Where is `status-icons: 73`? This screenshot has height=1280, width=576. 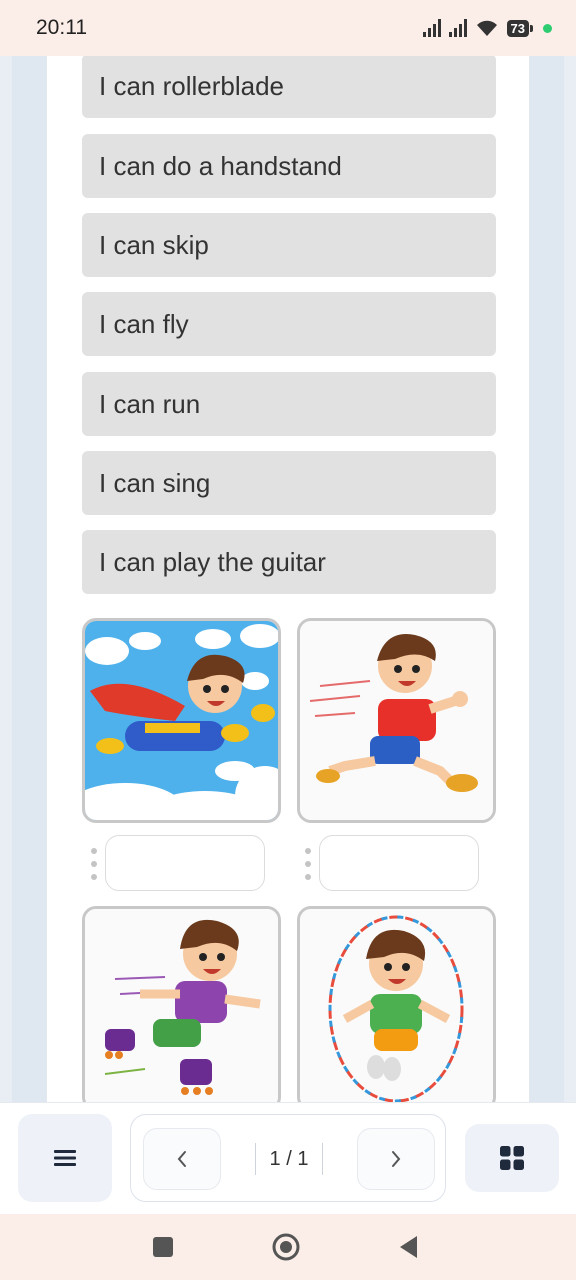 status-icons: 73 is located at coordinates (487, 28).